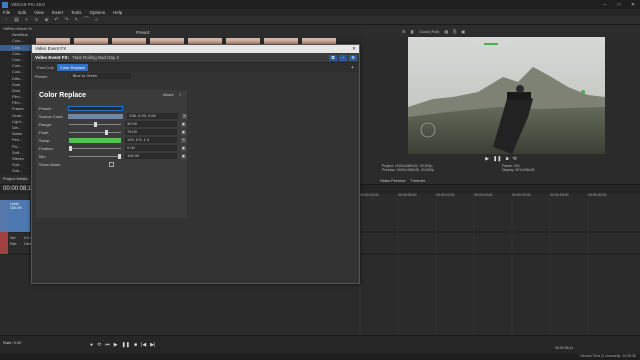 This screenshot has width=640, height=360. I want to click on swap-color-value: 120, 0.5, 1.0, so click(151, 140).